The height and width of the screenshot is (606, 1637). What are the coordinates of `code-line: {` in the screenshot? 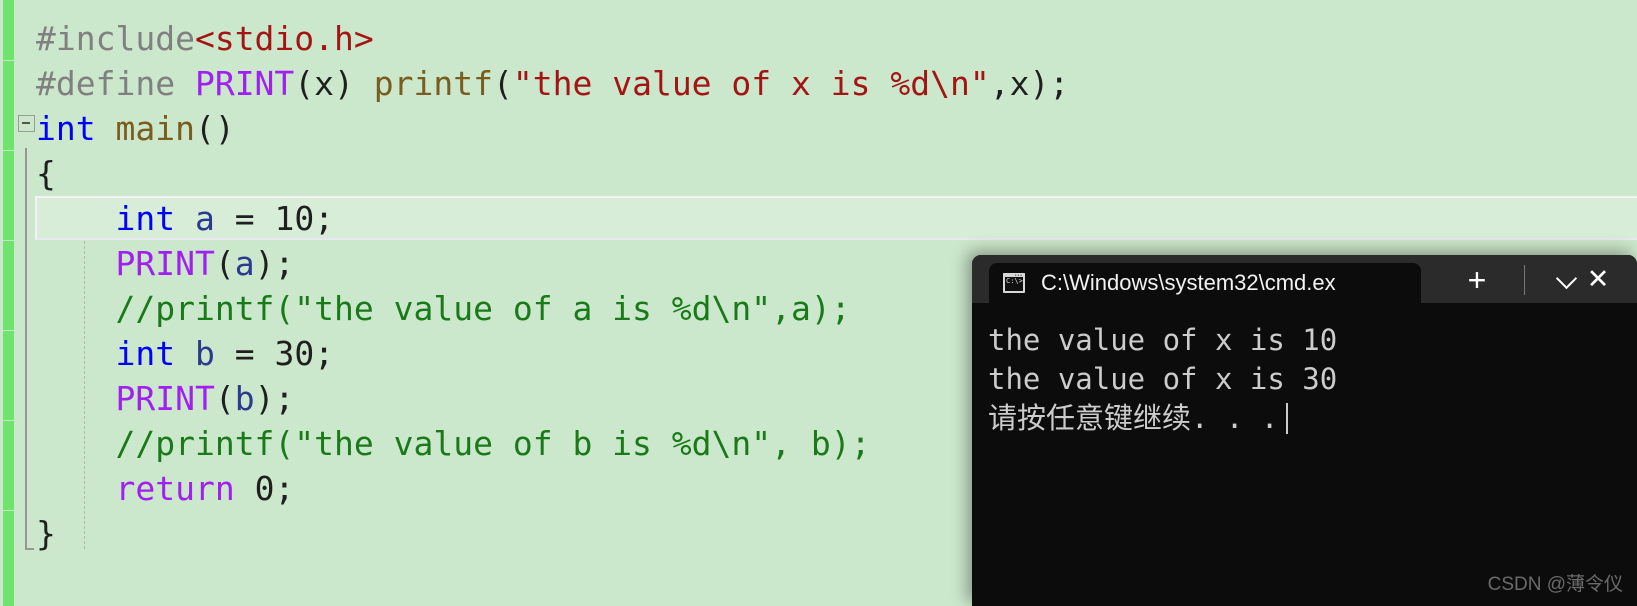 It's located at (818, 173).